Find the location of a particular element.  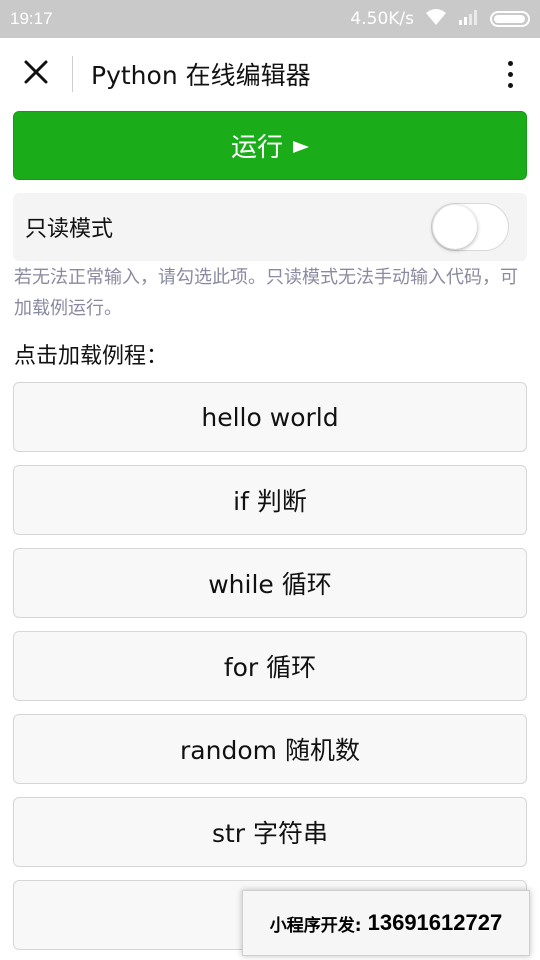

more-button is located at coordinates (510, 74).